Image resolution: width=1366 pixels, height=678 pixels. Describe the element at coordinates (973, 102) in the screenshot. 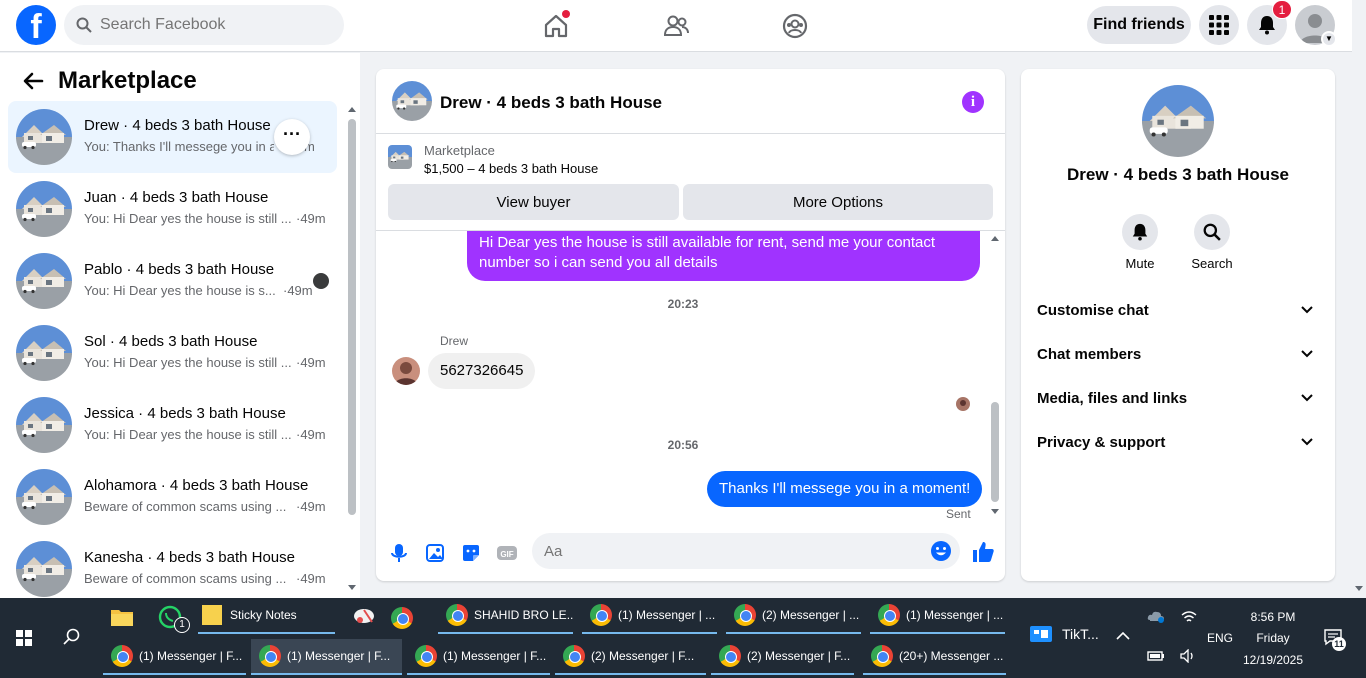

I see `info-icon: i` at that location.